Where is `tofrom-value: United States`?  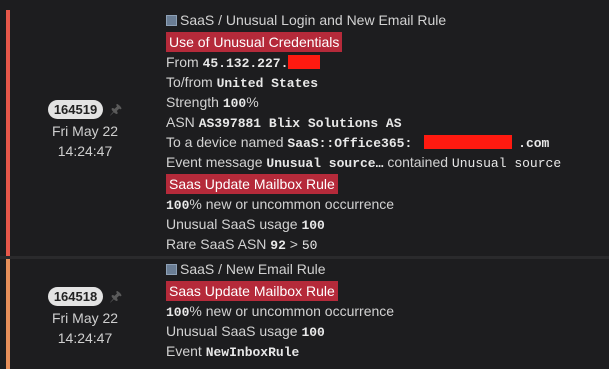
tofrom-value: United States is located at coordinates (267, 83).